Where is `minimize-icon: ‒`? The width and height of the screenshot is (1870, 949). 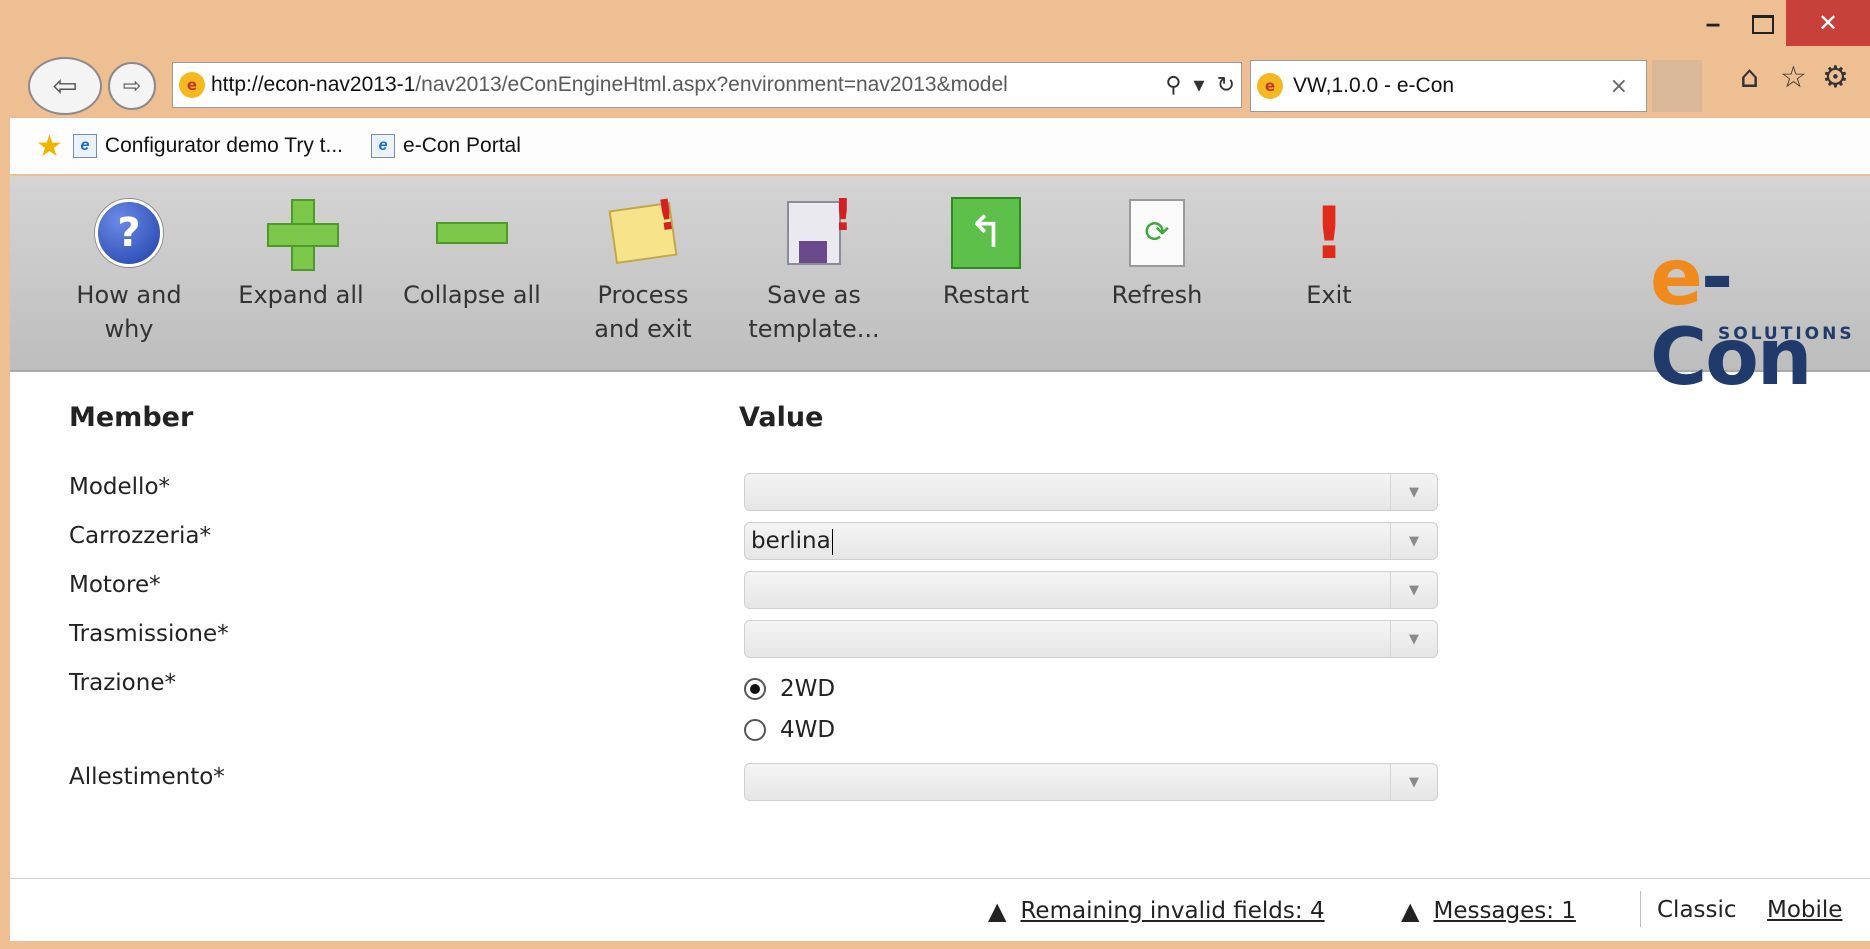 minimize-icon: ‒ is located at coordinates (1713, 24).